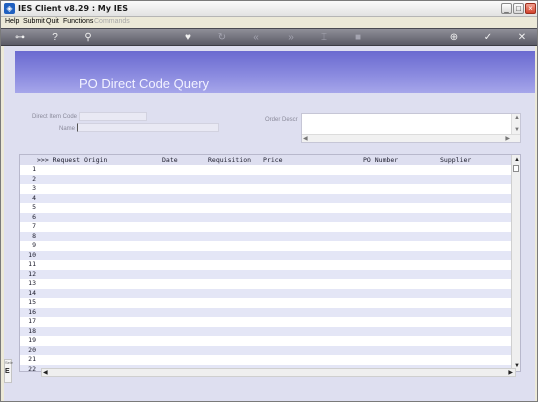 The width and height of the screenshot is (538, 402). Describe the element at coordinates (34, 235) in the screenshot. I see `row-number: 8` at that location.